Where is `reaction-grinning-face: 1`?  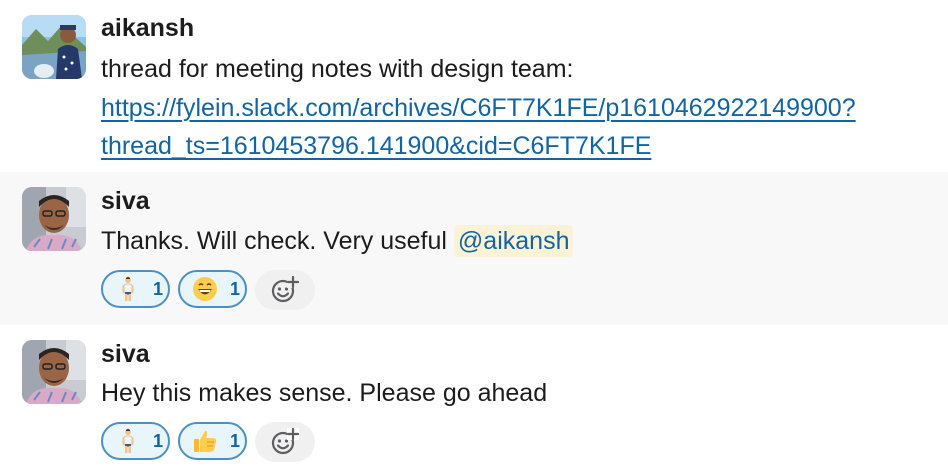 reaction-grinning-face: 1 is located at coordinates (212, 289).